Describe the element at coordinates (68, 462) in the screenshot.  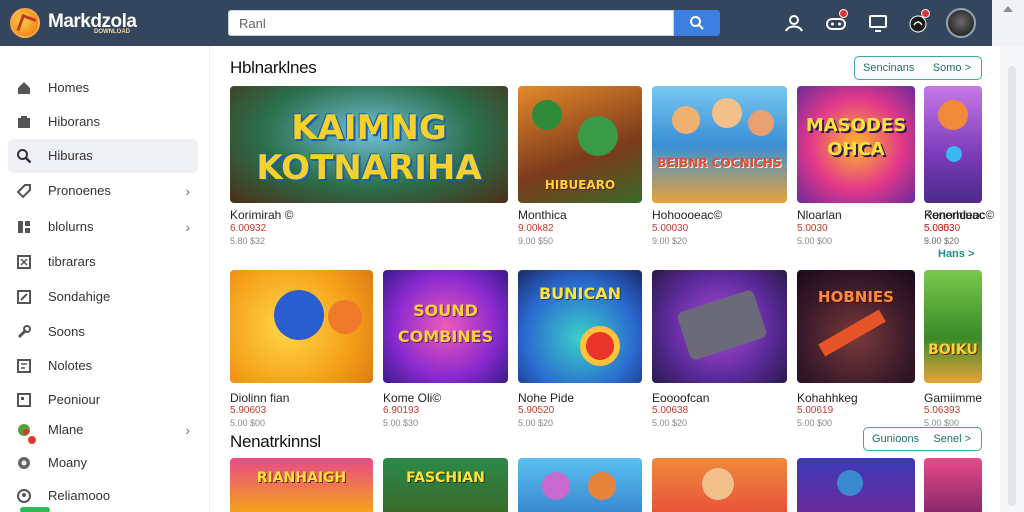
I see `sidebar-item-label: Moany` at that location.